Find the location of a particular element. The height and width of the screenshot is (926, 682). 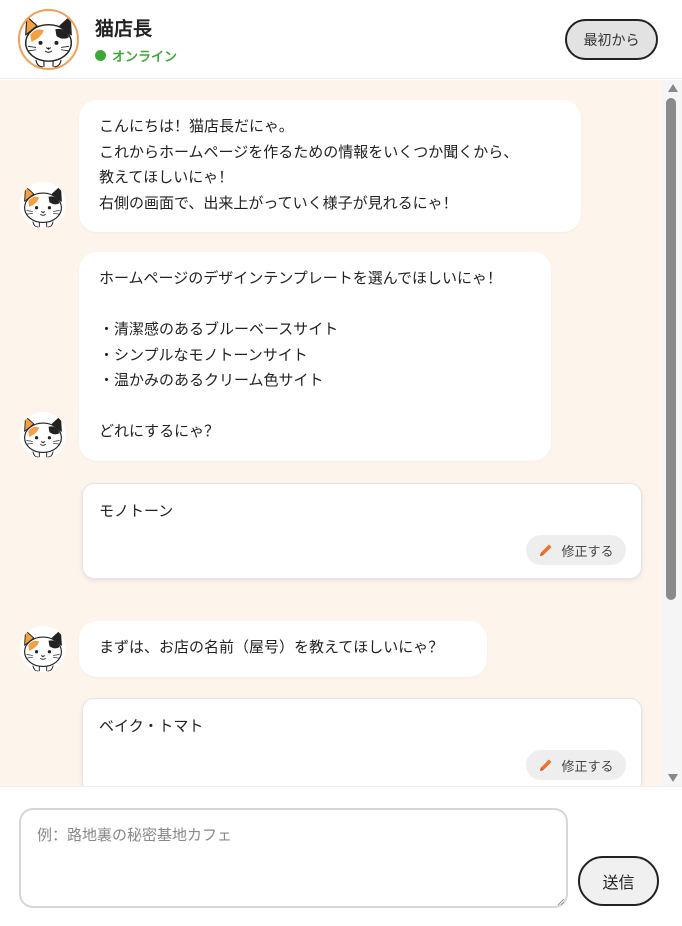

message-input is located at coordinates (293, 858).